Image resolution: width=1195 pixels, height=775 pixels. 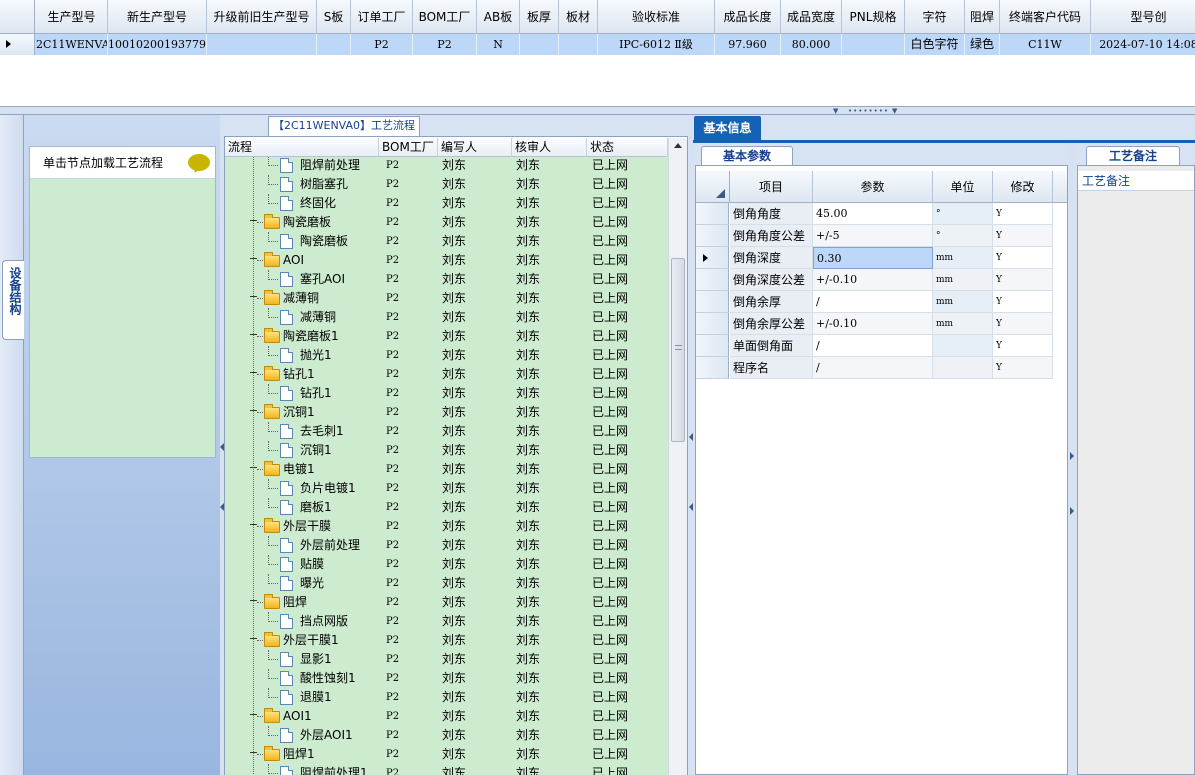 I want to click on tree-row: 退膜1 P2 刘东 刘东 已上网, so click(x=446, y=697).